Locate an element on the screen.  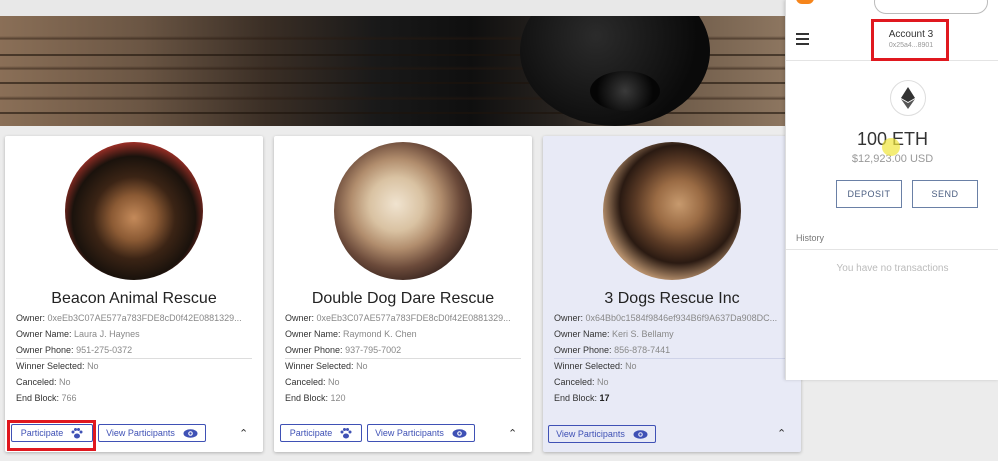
participate-highlight-box is located at coordinates (51, 435).